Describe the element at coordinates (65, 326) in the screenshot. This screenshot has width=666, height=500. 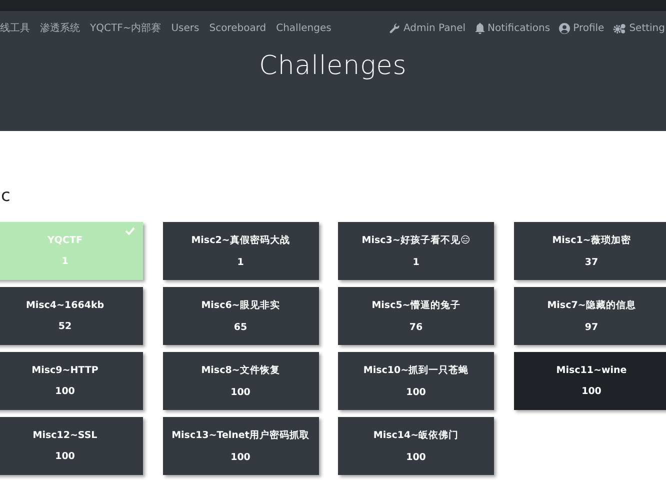
I see `challenge-points: 52` at that location.